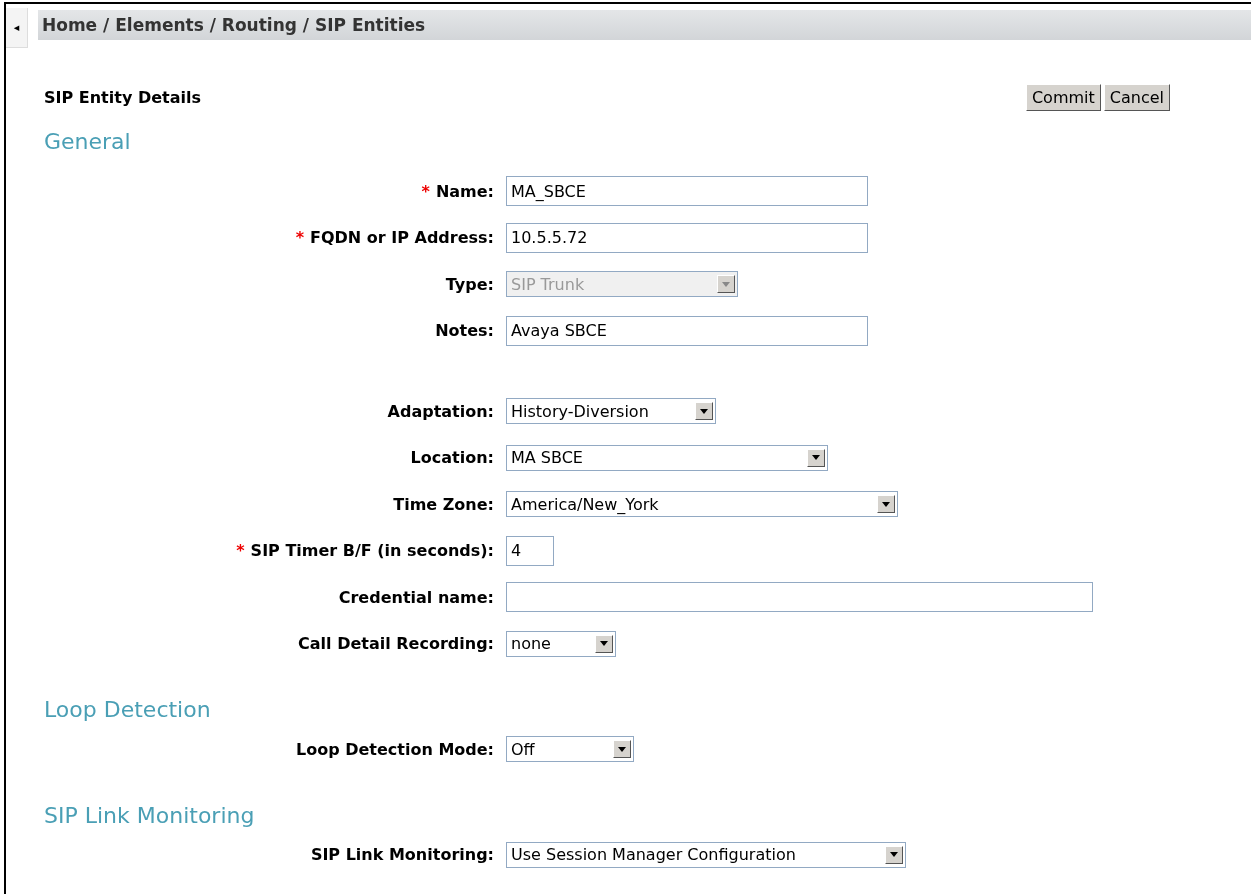 Image resolution: width=1251 pixels, height=894 pixels. I want to click on field-label: Notes:, so click(464, 331).